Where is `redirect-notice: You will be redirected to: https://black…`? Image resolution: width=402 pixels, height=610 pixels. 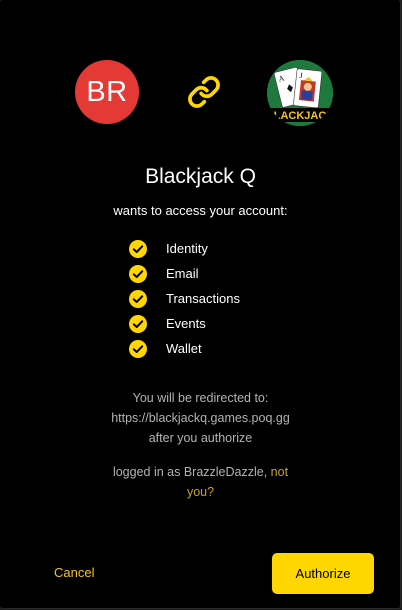
redirect-notice: You will be redirected to: https://black… is located at coordinates (200, 418).